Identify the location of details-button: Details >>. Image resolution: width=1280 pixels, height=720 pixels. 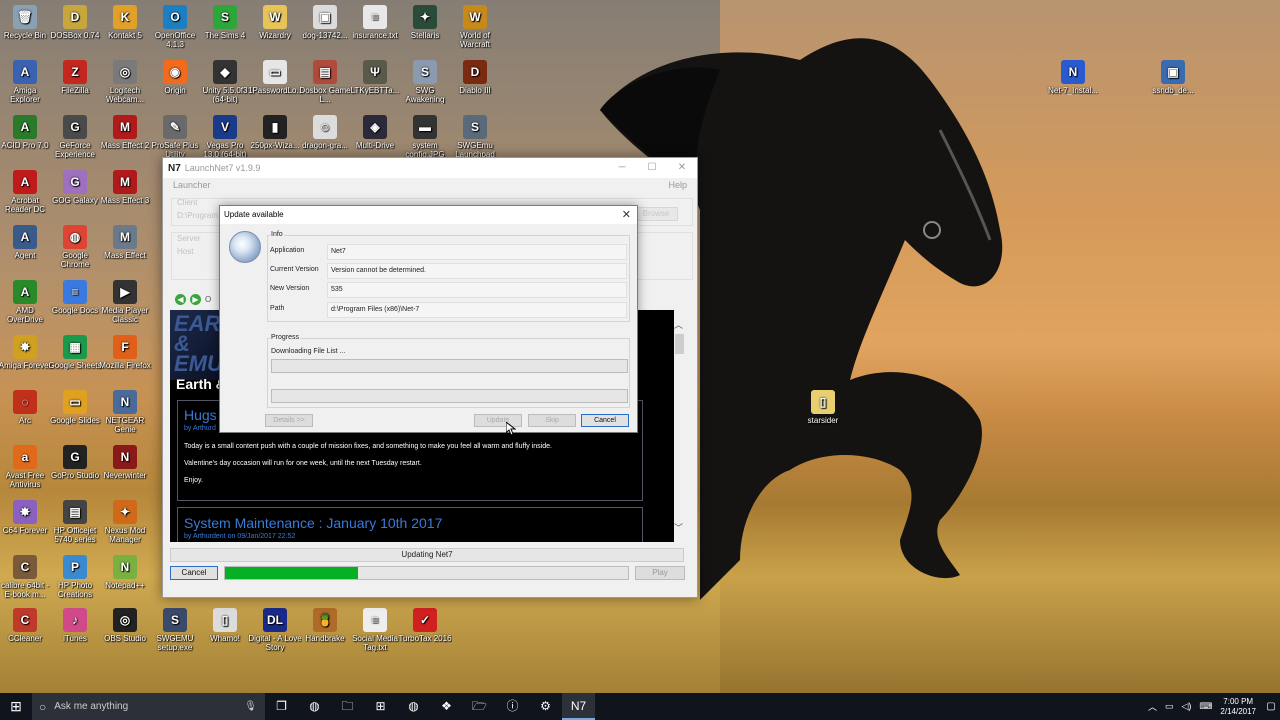
(289, 420).